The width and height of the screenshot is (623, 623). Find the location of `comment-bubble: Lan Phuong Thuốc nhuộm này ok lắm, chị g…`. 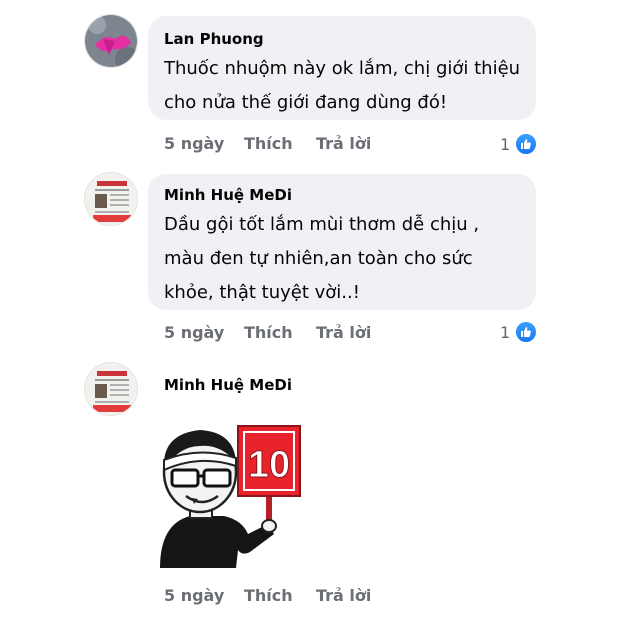

comment-bubble: Lan Phuong Thuốc nhuộm này ok lắm, chị g… is located at coordinates (342, 68).